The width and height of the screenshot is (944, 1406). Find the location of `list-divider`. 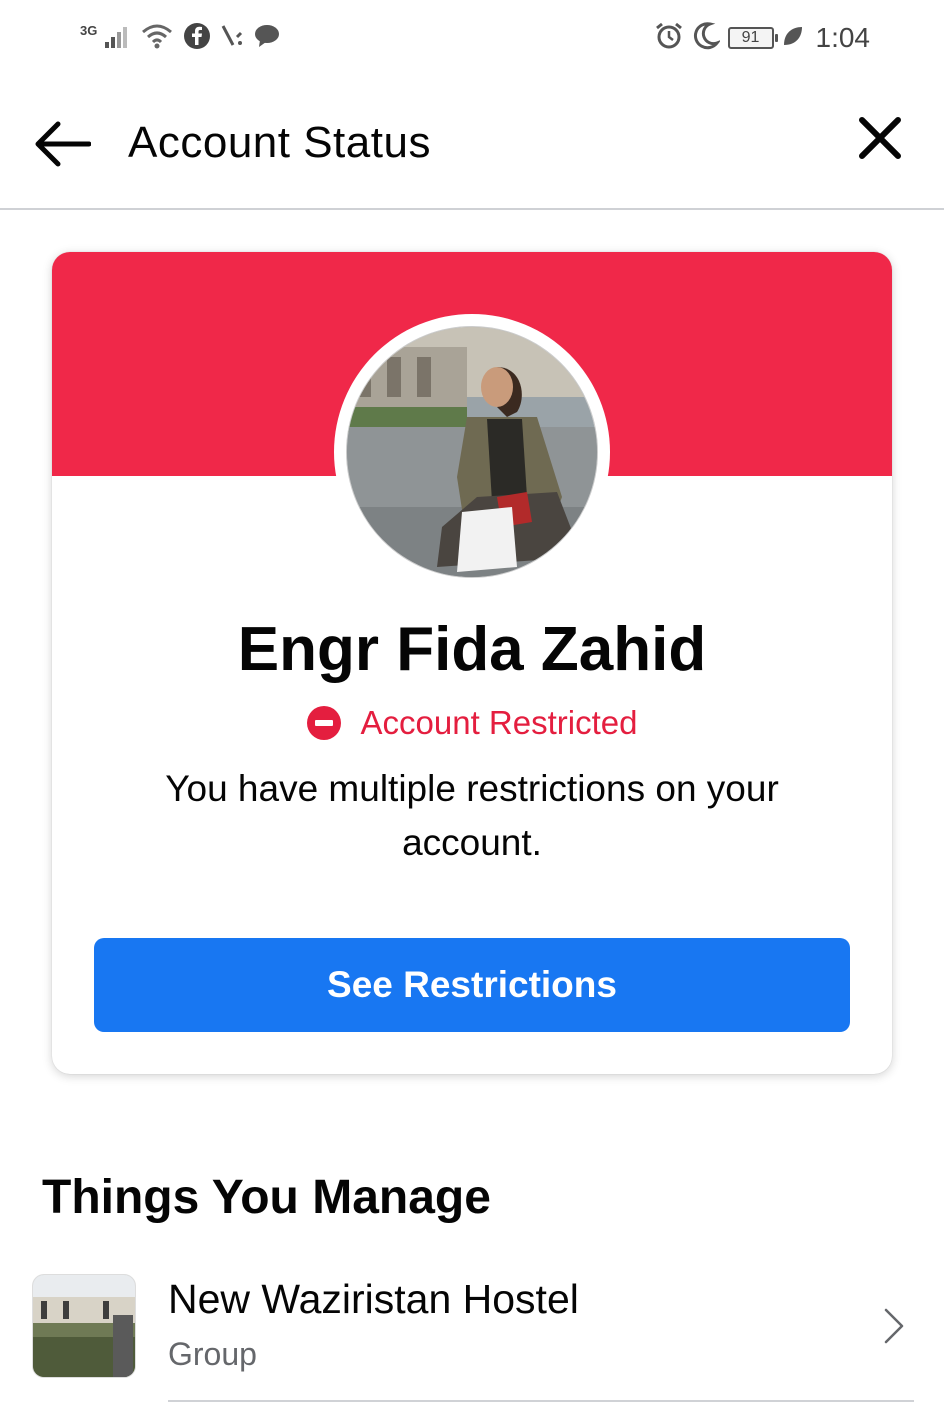

list-divider is located at coordinates (541, 1401).